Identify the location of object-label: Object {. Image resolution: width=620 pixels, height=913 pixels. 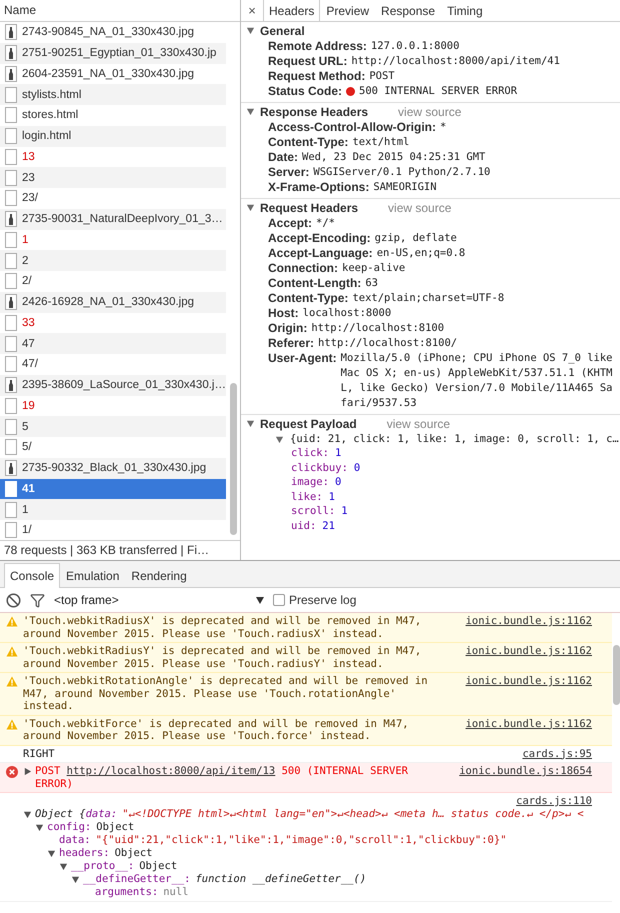
(60, 814).